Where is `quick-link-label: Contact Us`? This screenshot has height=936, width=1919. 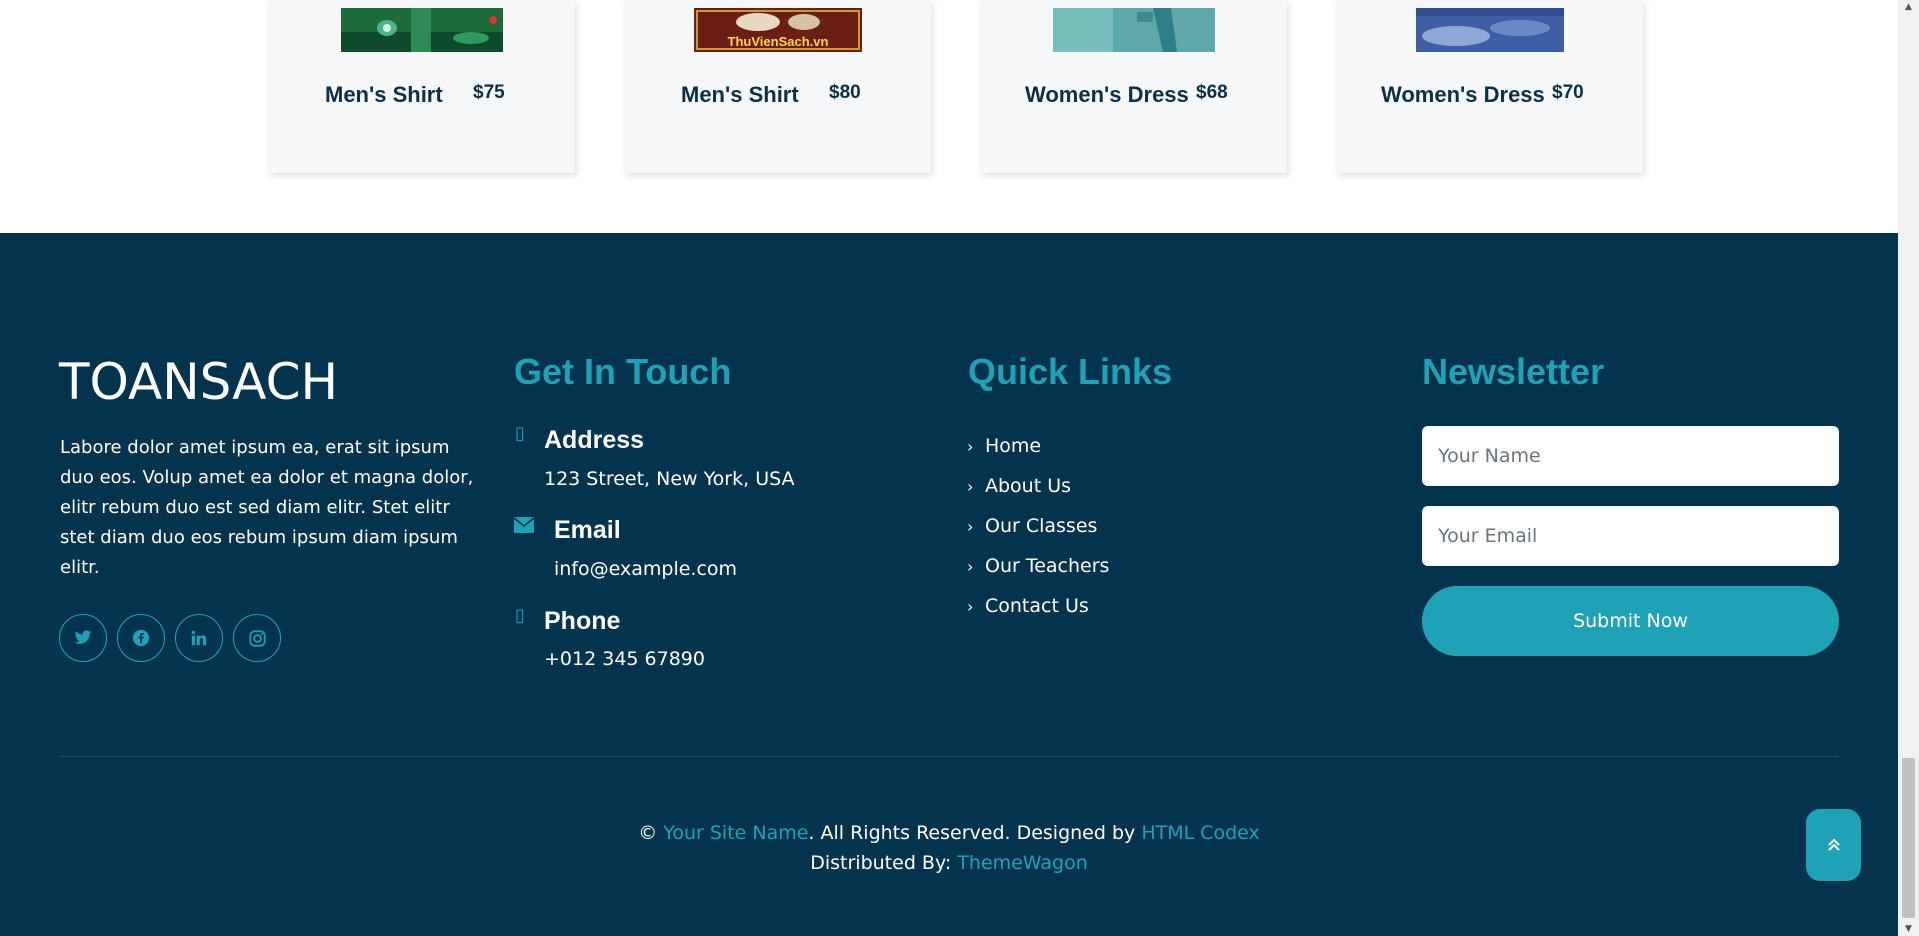
quick-link-label: Contact Us is located at coordinates (1037, 606).